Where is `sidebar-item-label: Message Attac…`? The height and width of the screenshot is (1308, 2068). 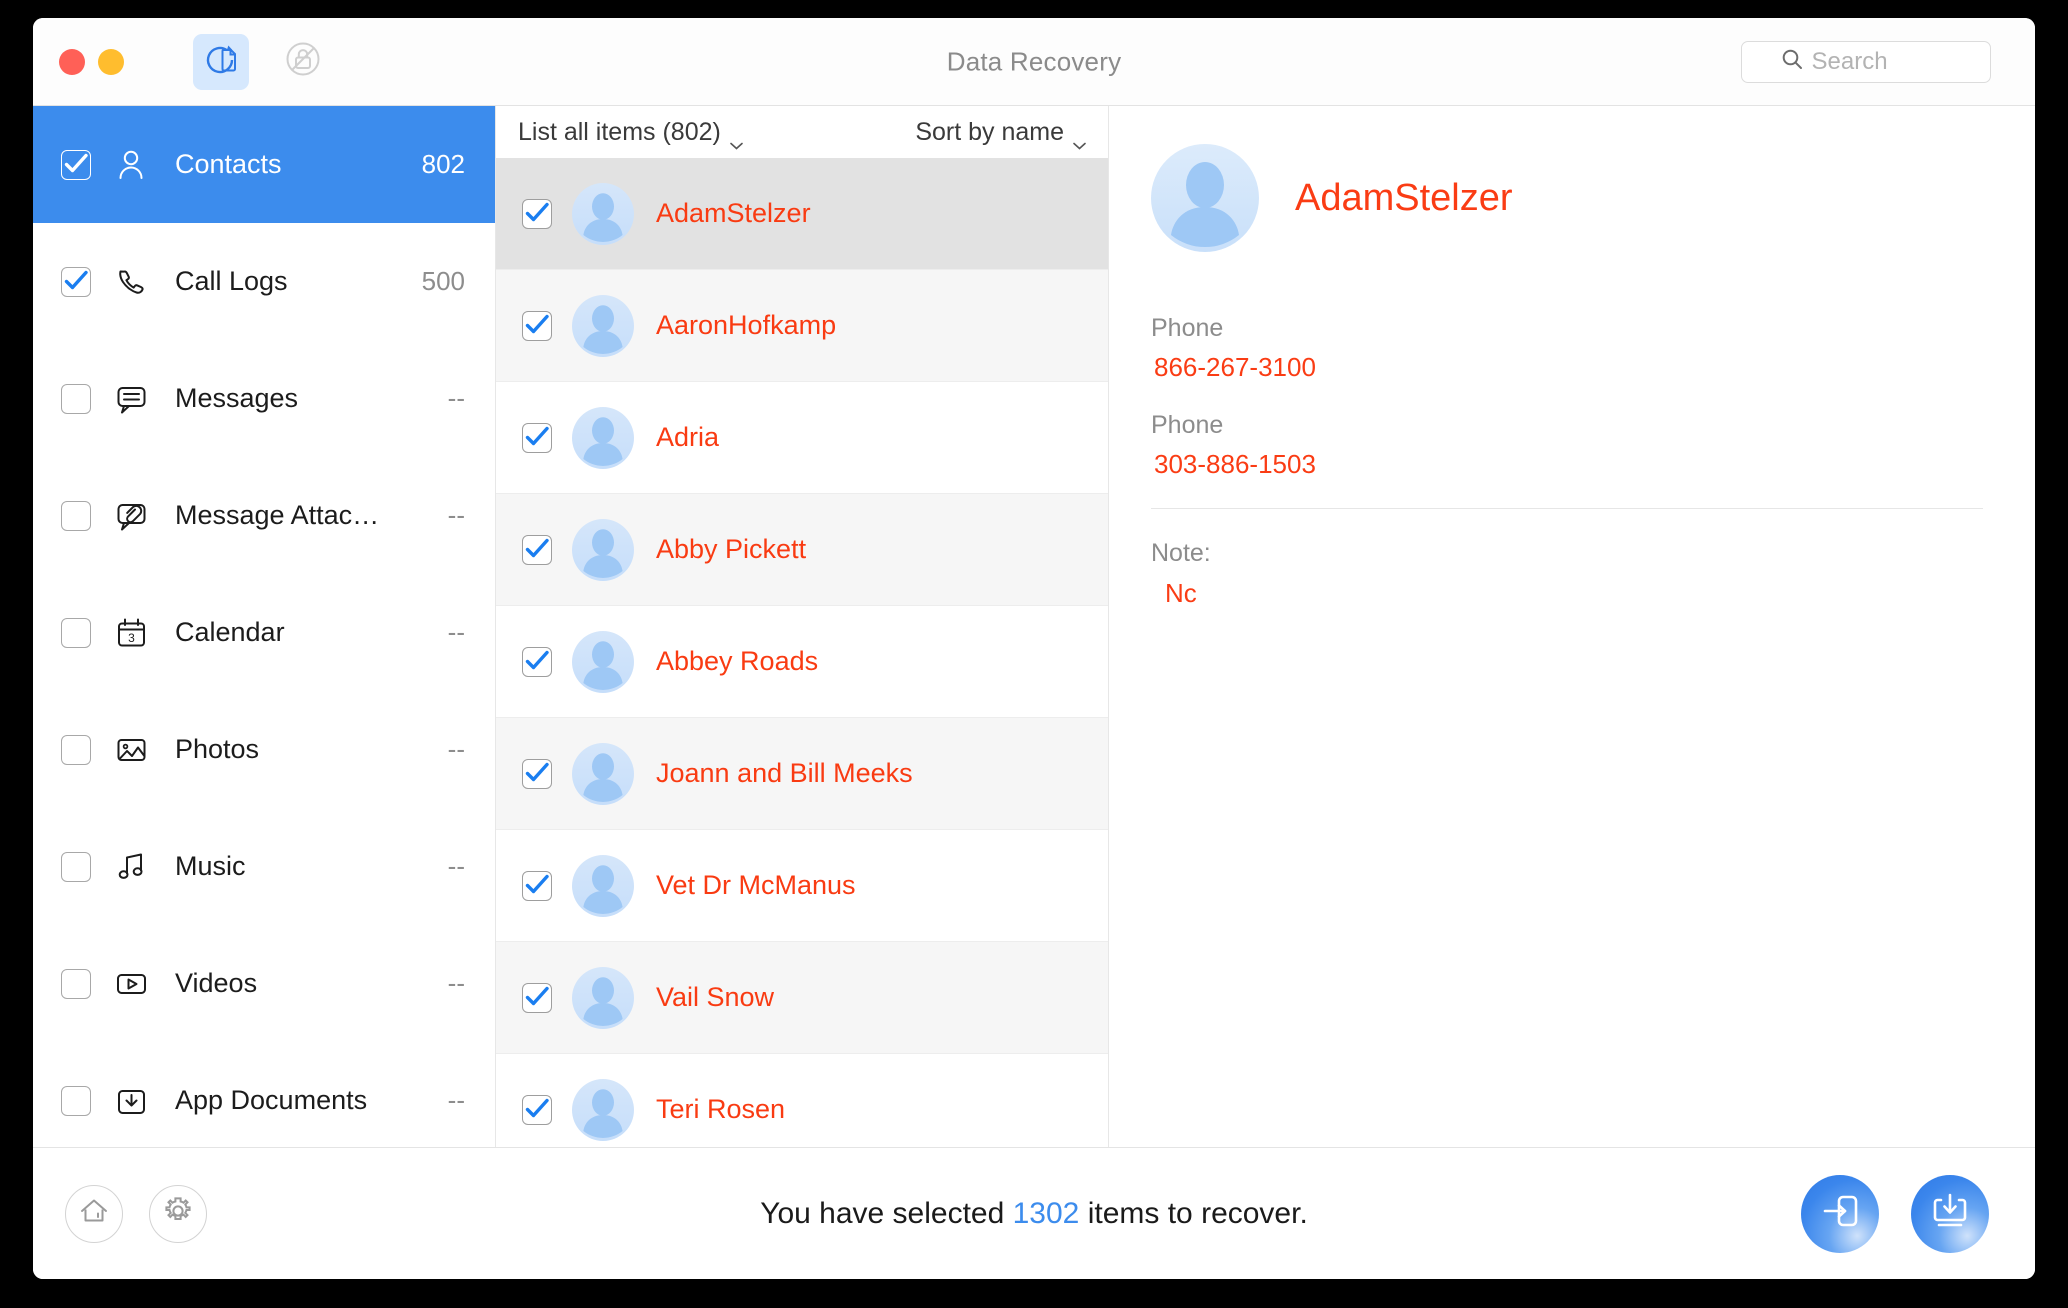
sidebar-item-label: Message Attac… is located at coordinates (277, 515).